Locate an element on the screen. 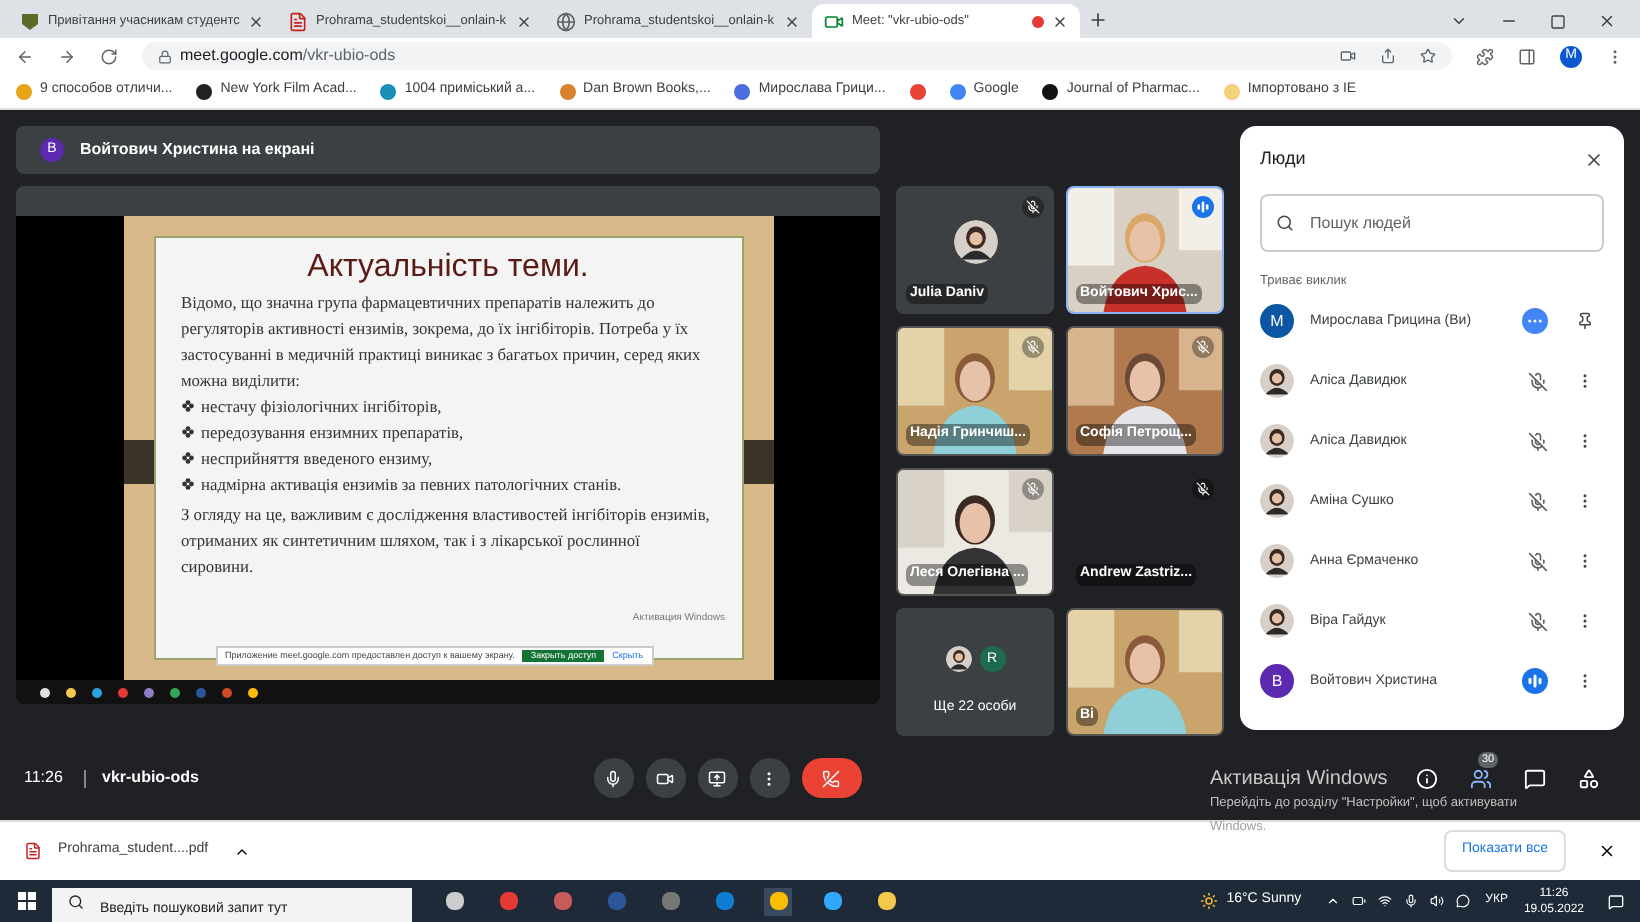  slide-bullet: надмірна активація ензимів за певних патологічних станів. is located at coordinates (411, 486).